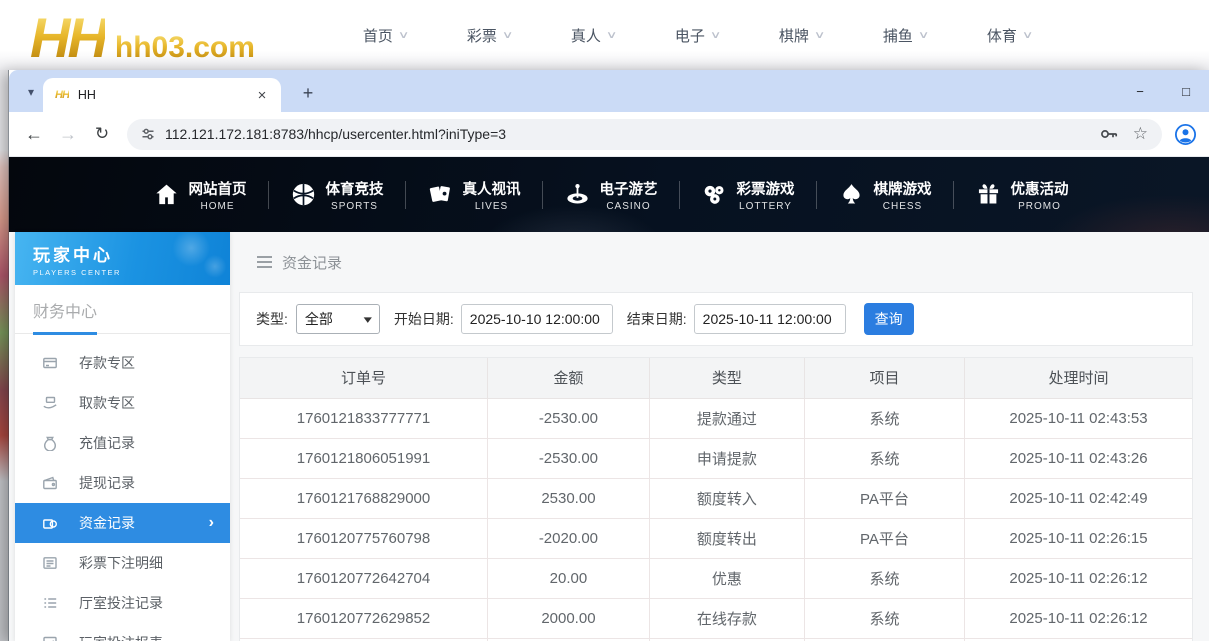 This screenshot has width=1209, height=641. Describe the element at coordinates (568, 618) in the screenshot. I see `cell-amount: 2000.00` at that location.